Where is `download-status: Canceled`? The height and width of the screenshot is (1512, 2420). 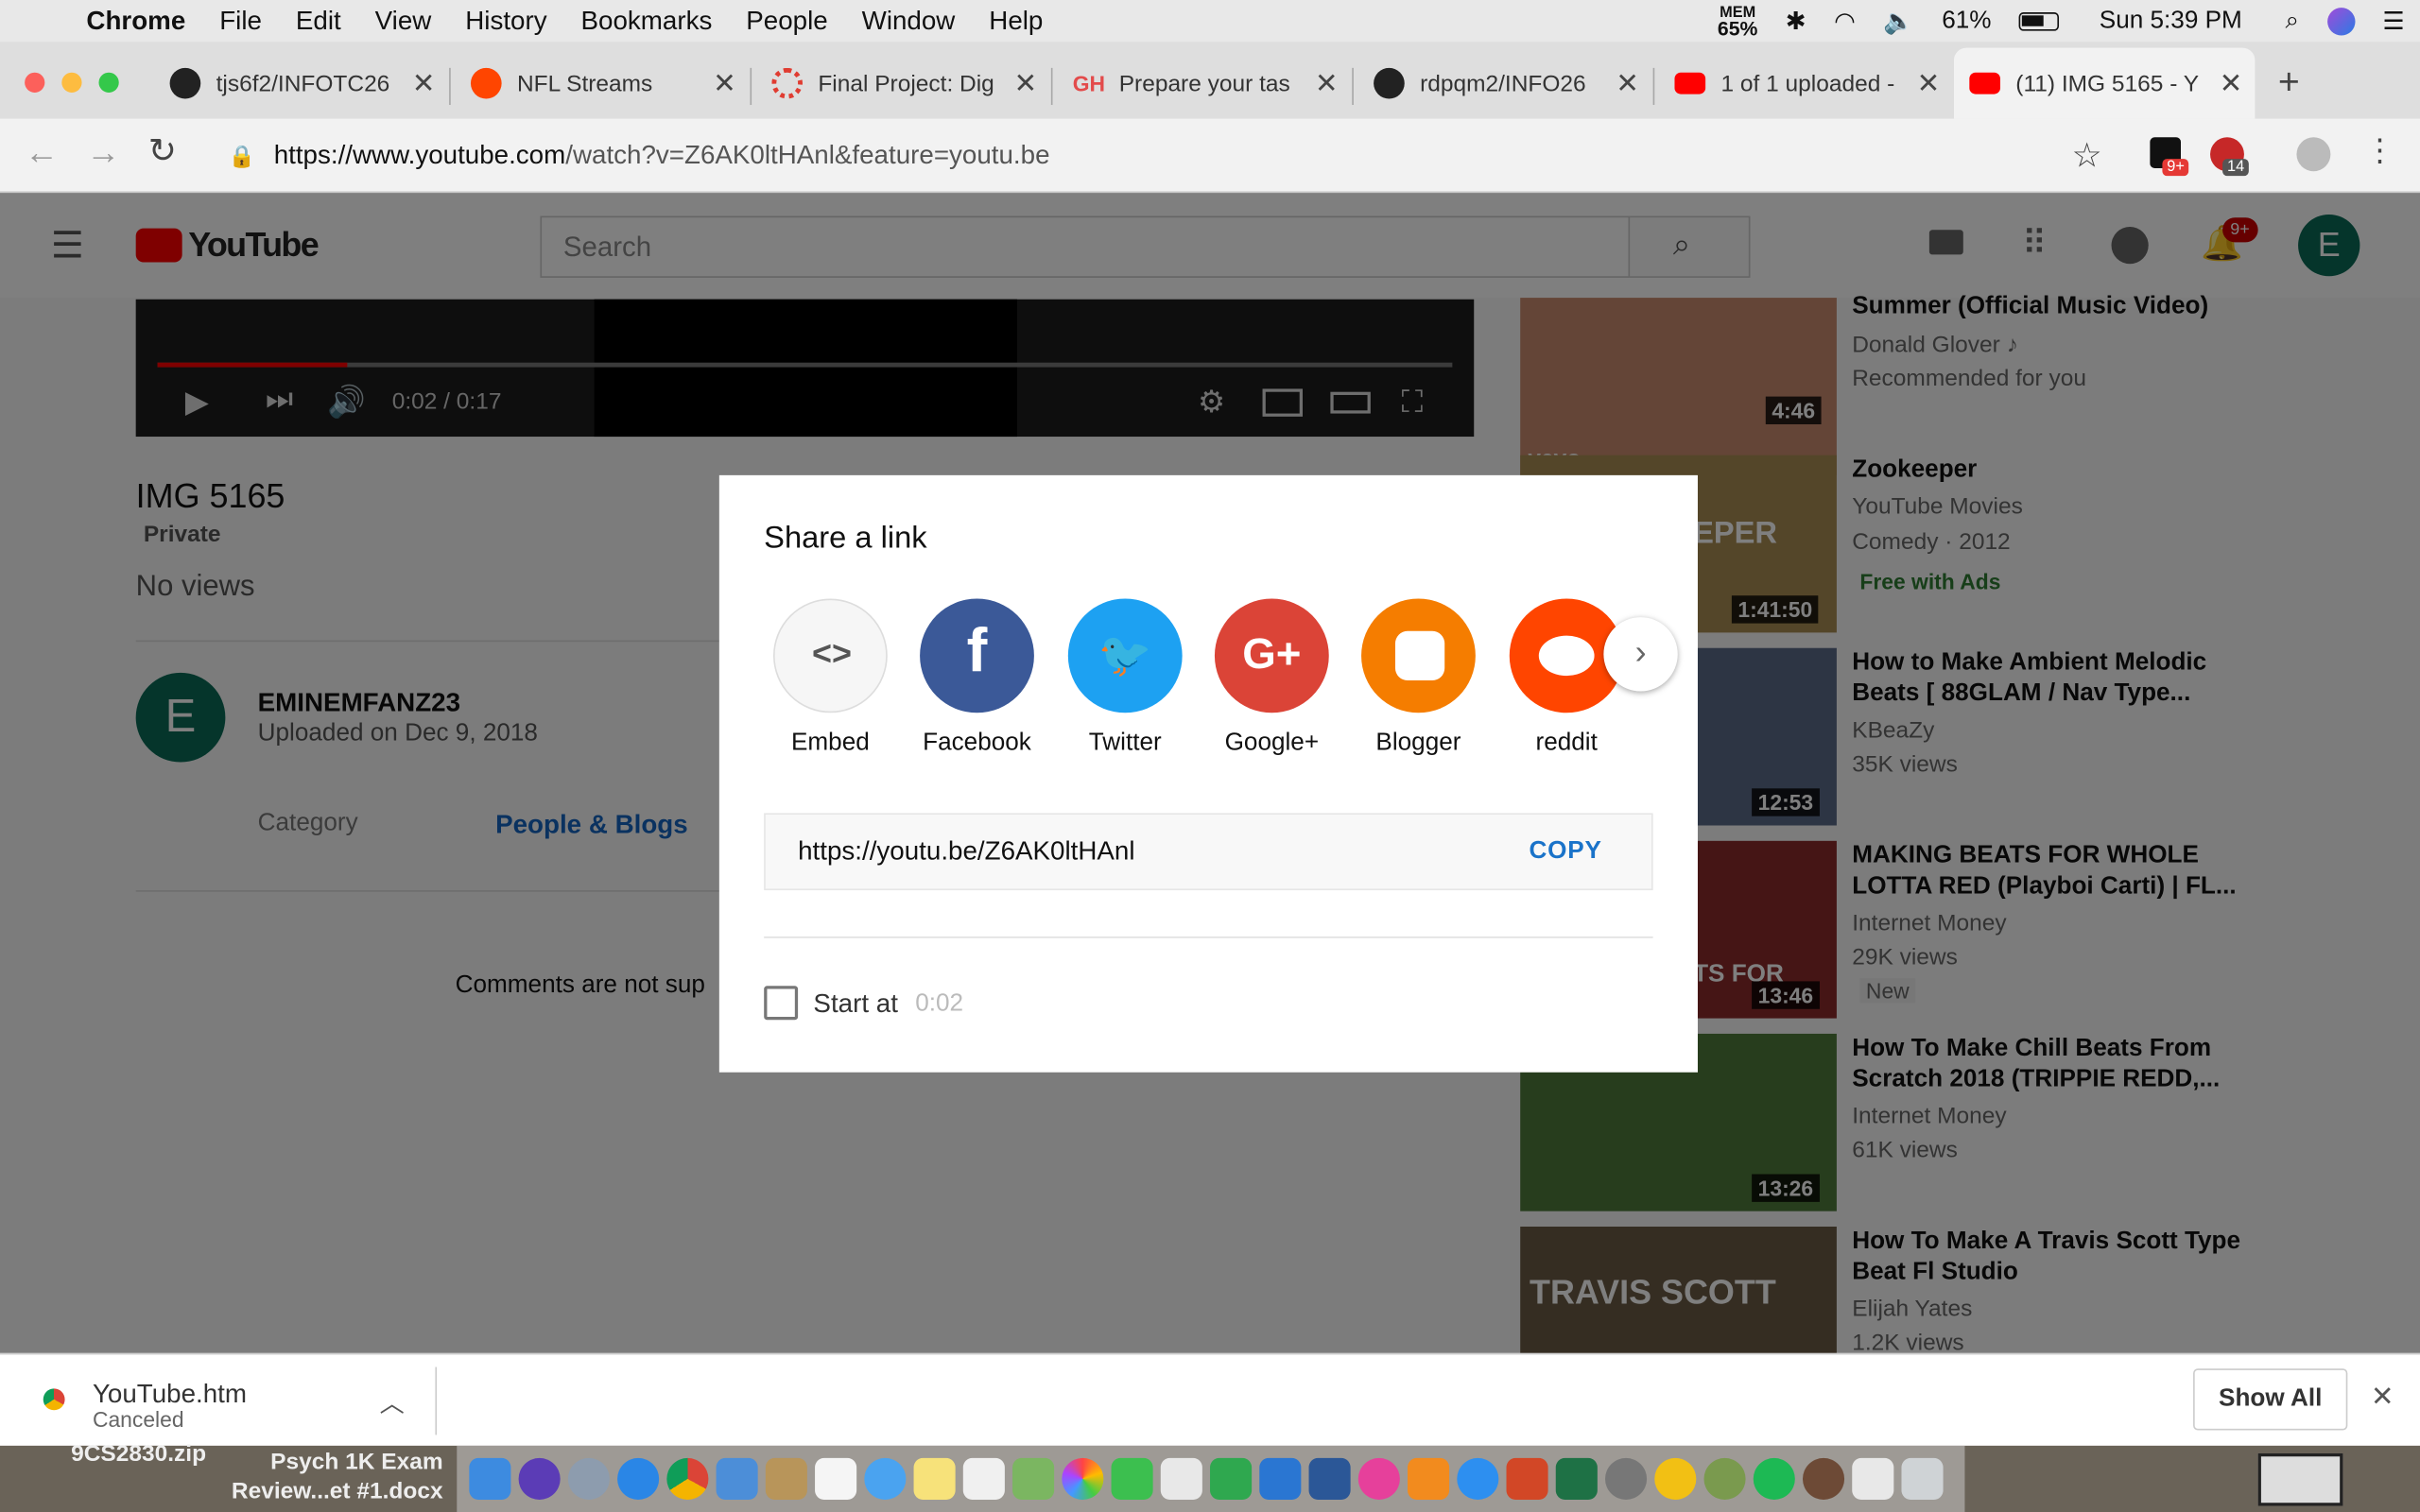
download-status: Canceled is located at coordinates (138, 1420).